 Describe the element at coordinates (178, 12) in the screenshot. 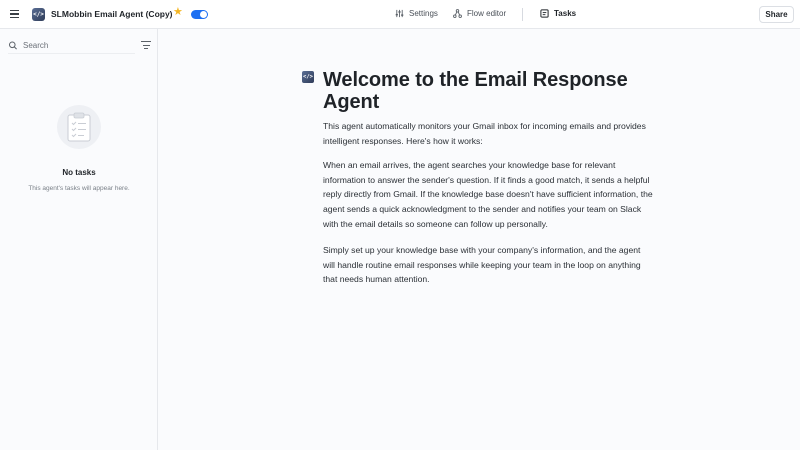

I see `star-icon: ★` at that location.